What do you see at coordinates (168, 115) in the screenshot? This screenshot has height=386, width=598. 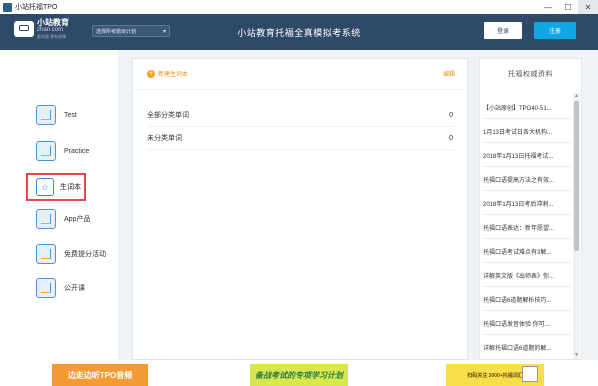 I see `vocab-list-name: 全部分类单词` at bounding box center [168, 115].